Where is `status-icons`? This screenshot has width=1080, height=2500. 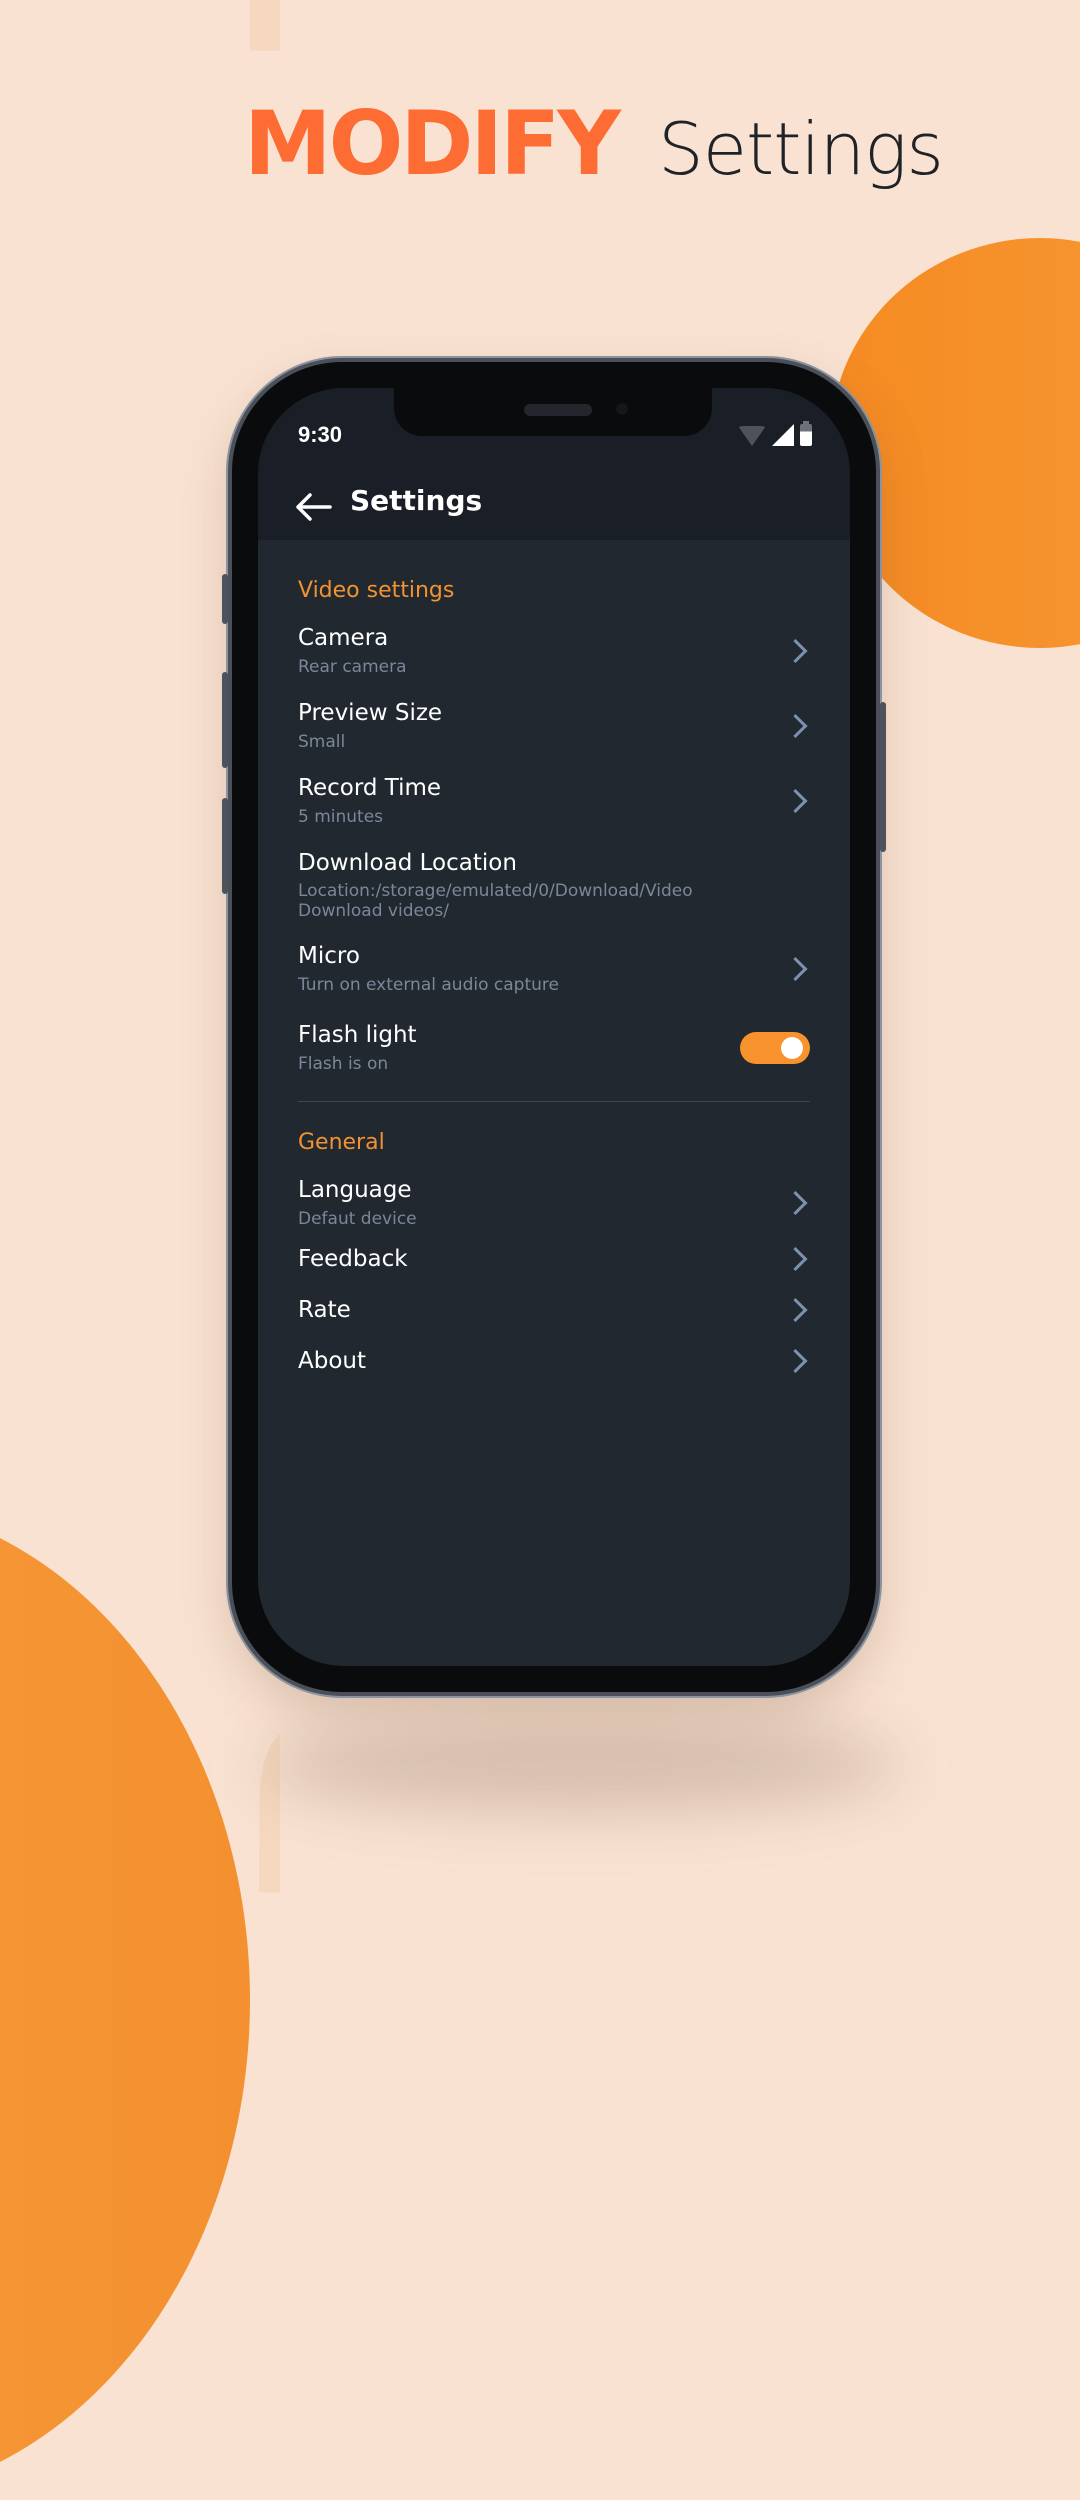
status-icons is located at coordinates (775, 433).